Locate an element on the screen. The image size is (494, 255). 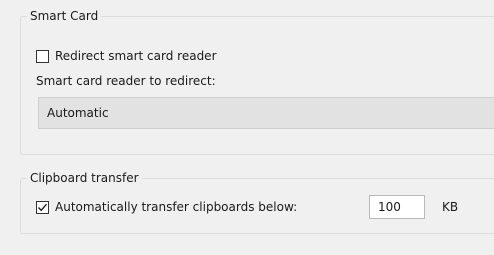
check-mark-icon is located at coordinates (42, 207).